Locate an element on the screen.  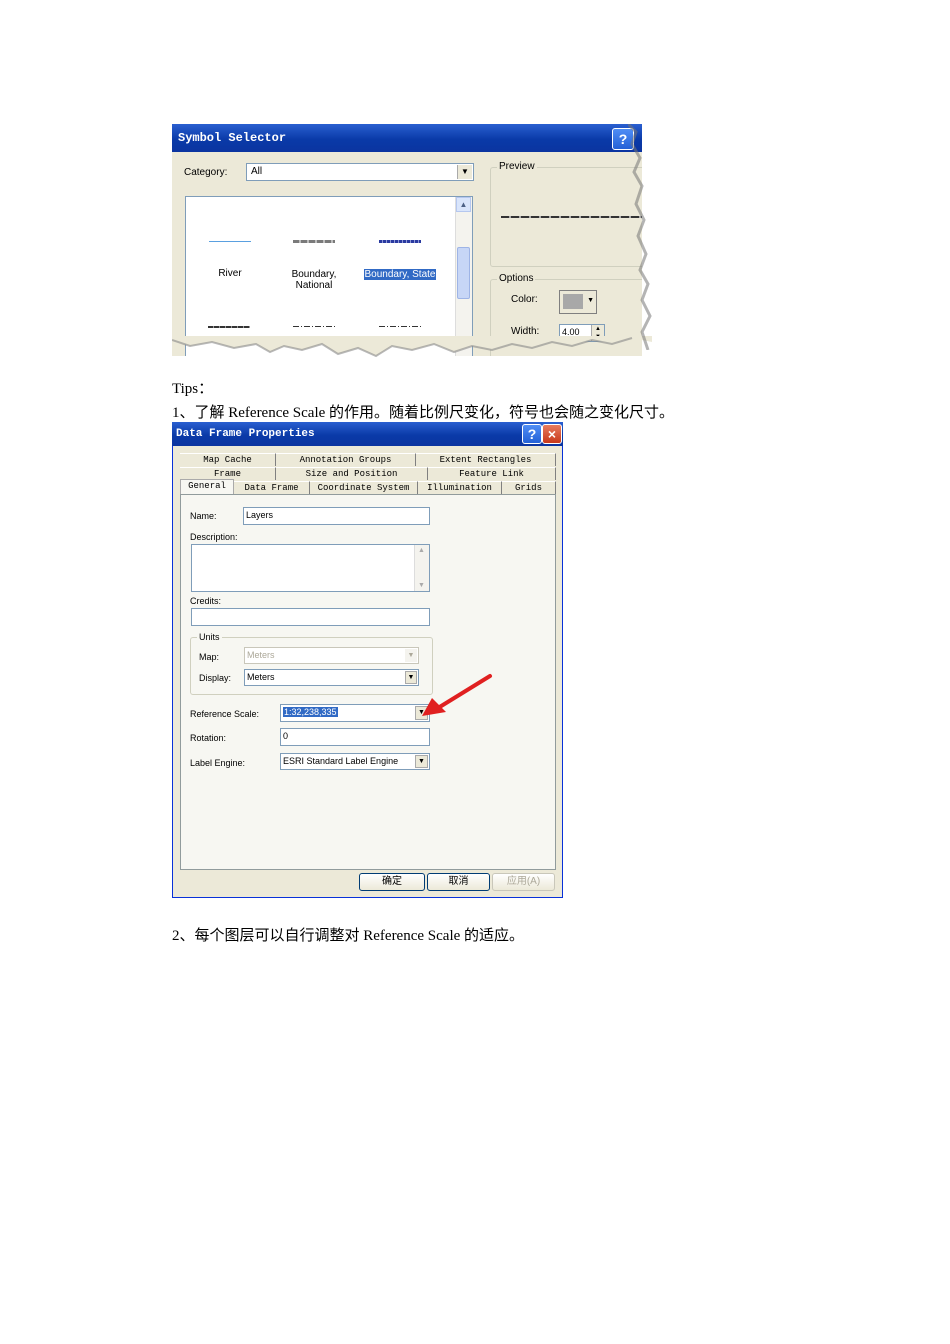
description-field: ▲ ▼ is located at coordinates (310, 568).